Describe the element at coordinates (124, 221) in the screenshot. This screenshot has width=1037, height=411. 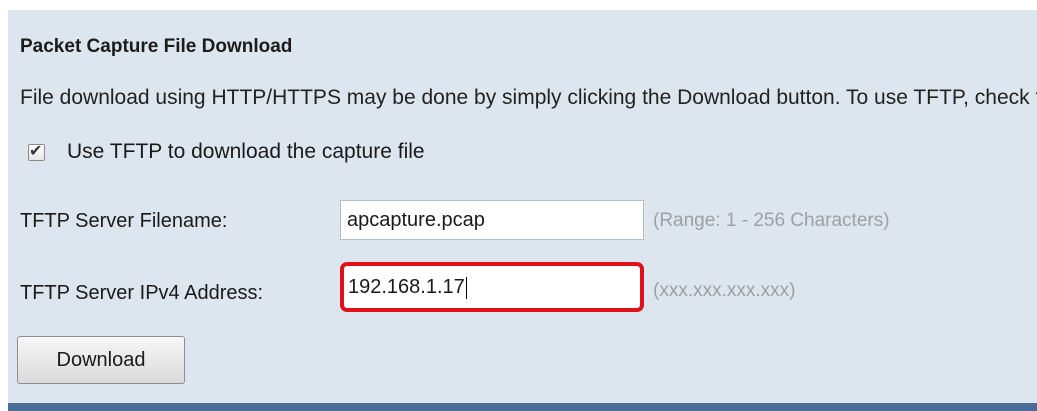
I see `tftp-filename-label: TFTP Server Filename:` at that location.